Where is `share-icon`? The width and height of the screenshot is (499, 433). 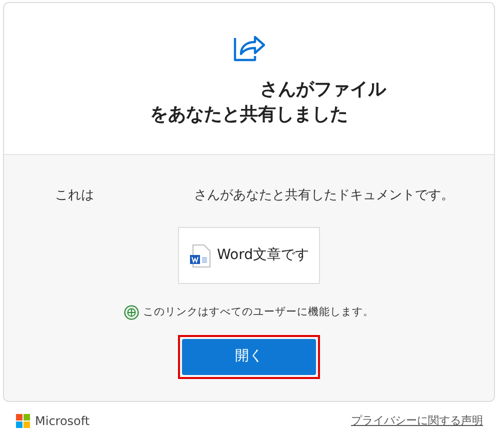
share-icon is located at coordinates (249, 48).